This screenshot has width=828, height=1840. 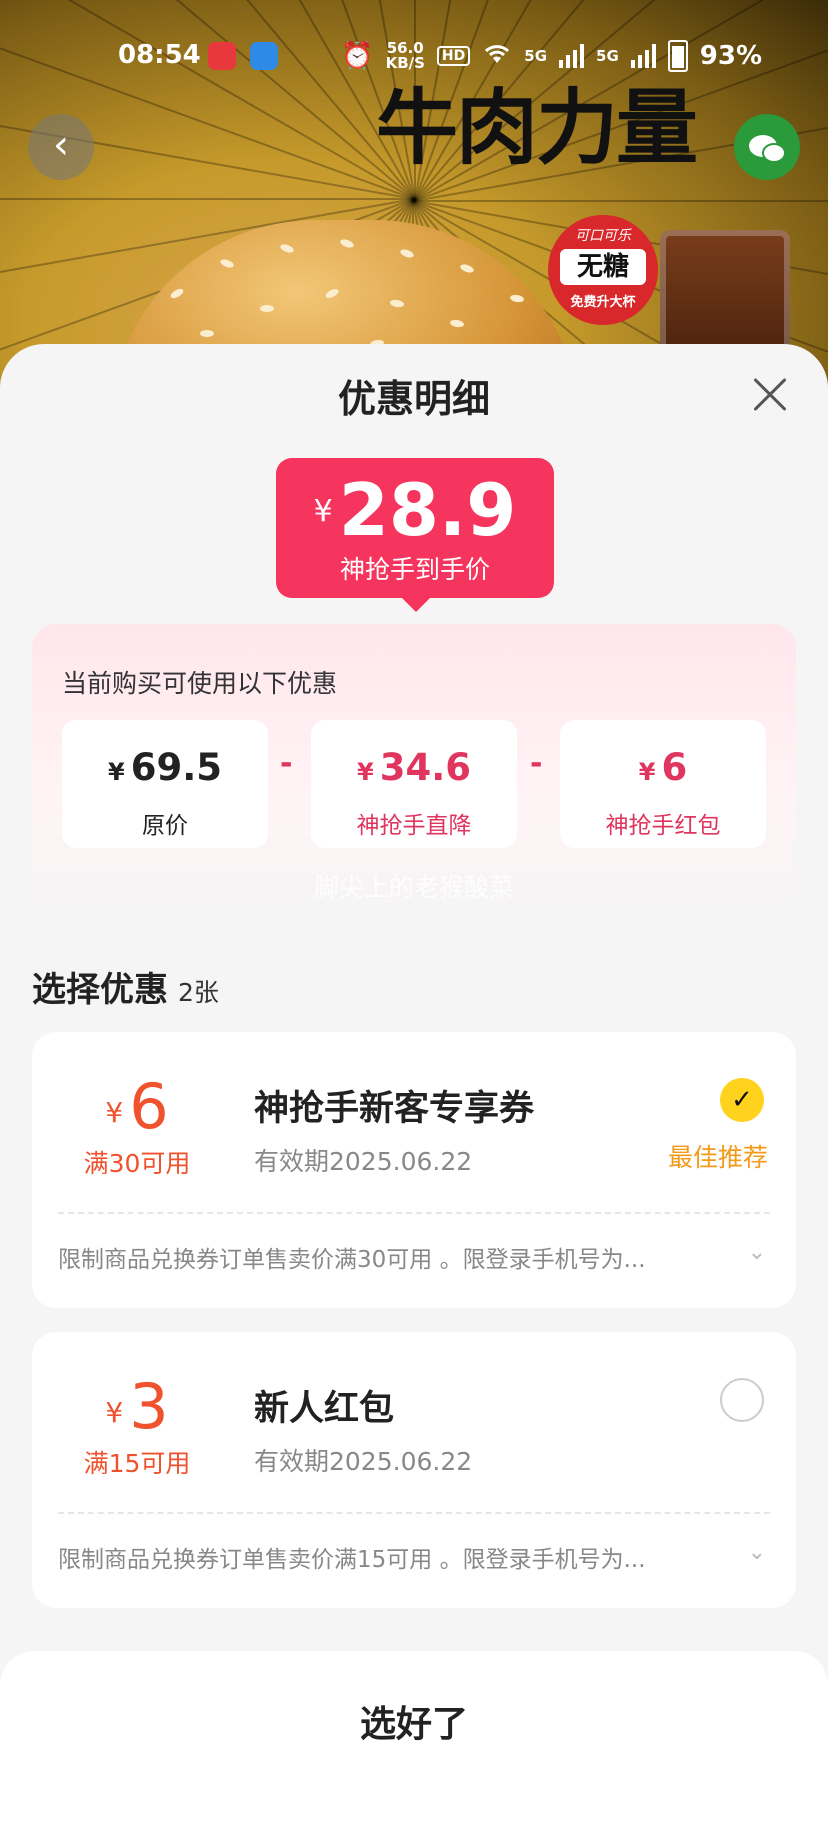 What do you see at coordinates (116, 772) in the screenshot?
I see `original-price-currency: ¥` at bounding box center [116, 772].